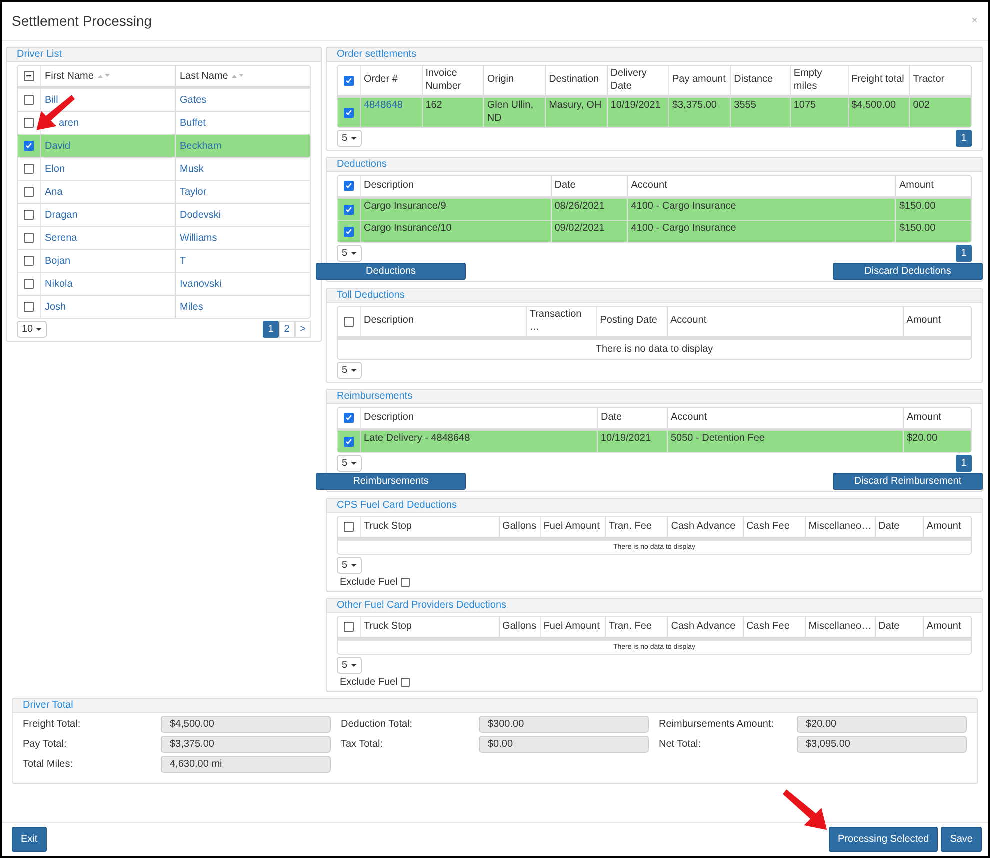 This screenshot has width=990, height=858. Describe the element at coordinates (54, 192) in the screenshot. I see `first-name-link: Ana` at that location.